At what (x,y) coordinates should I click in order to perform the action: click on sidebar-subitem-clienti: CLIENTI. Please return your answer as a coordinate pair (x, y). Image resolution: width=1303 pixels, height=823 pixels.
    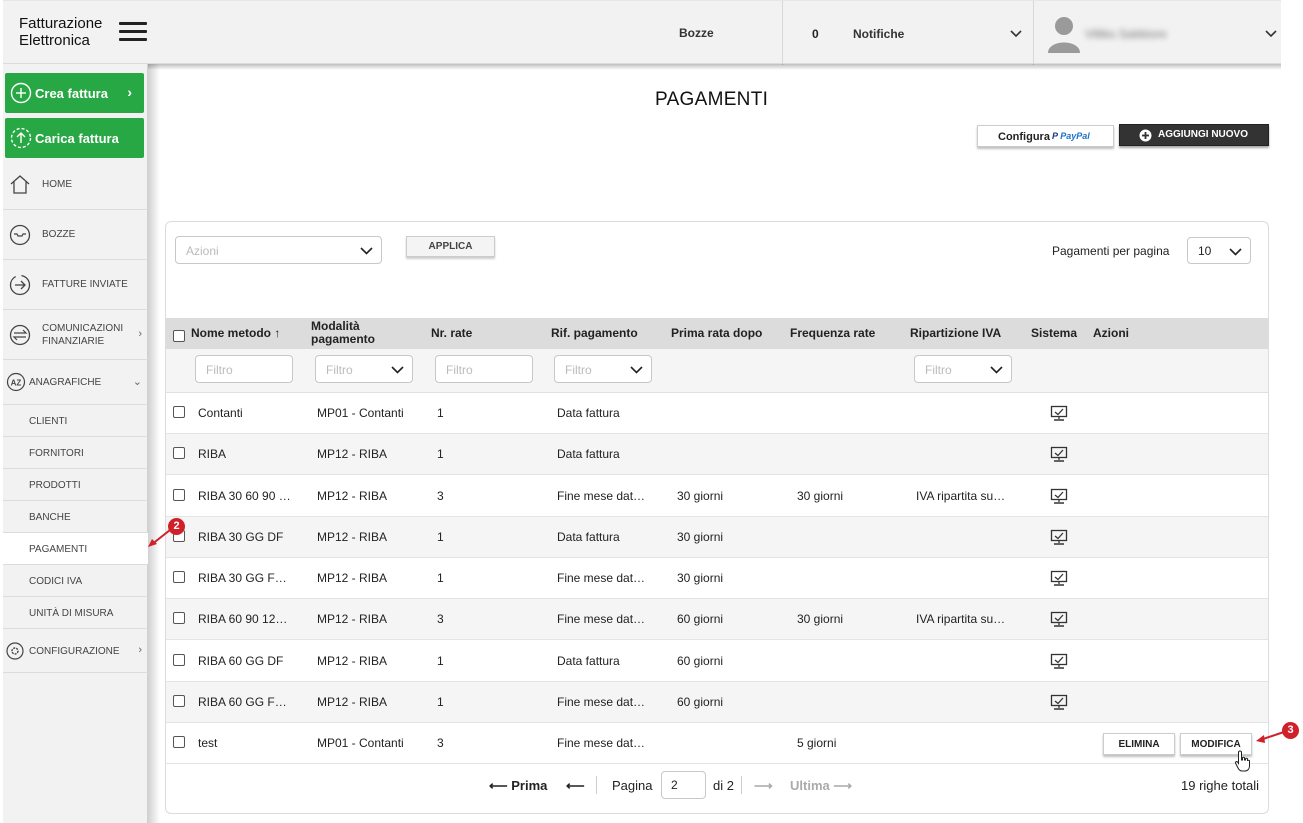
    Looking at the image, I should click on (75, 421).